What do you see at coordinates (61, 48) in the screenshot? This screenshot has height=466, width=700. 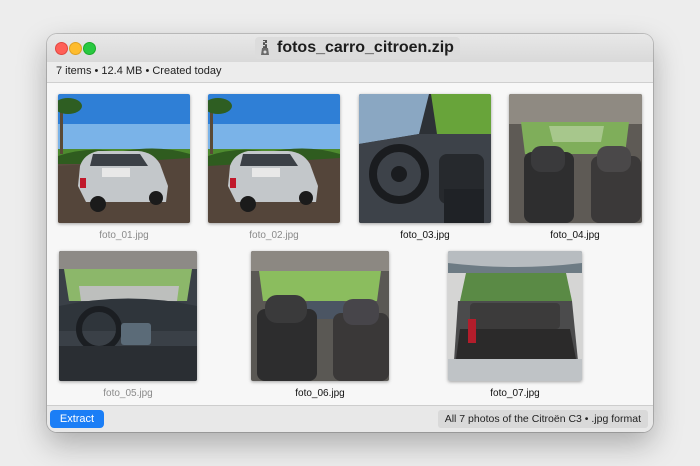 I see `close-window-button` at bounding box center [61, 48].